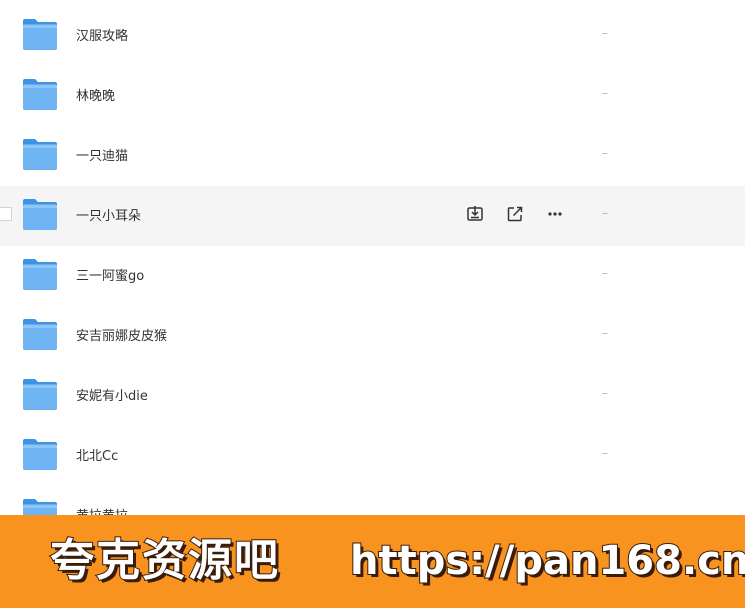  What do you see at coordinates (164, 560) in the screenshot?
I see `banner-site-name: 夸克资源吧` at bounding box center [164, 560].